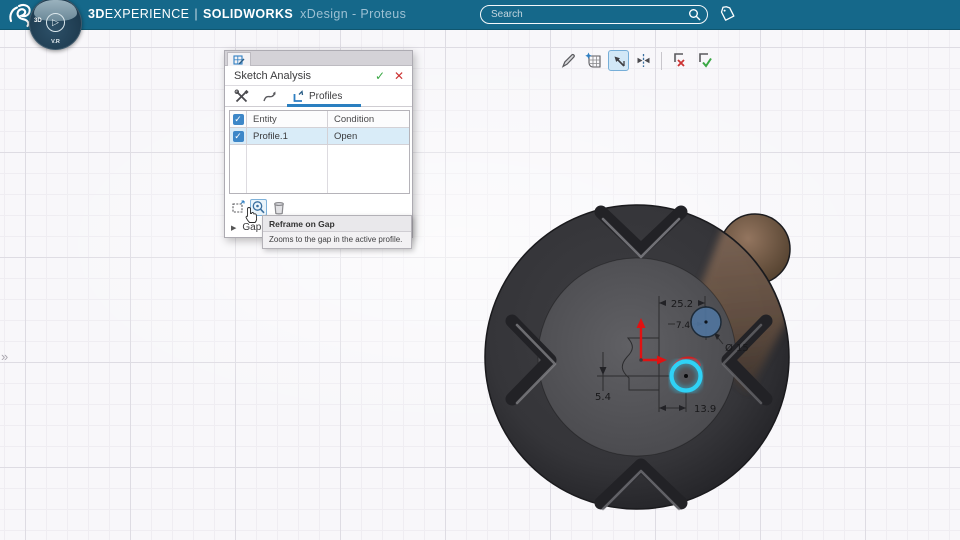 Image resolution: width=960 pixels, height=540 pixels. What do you see at coordinates (637, 357) in the screenshot?
I see `knob-inner-face` at bounding box center [637, 357].